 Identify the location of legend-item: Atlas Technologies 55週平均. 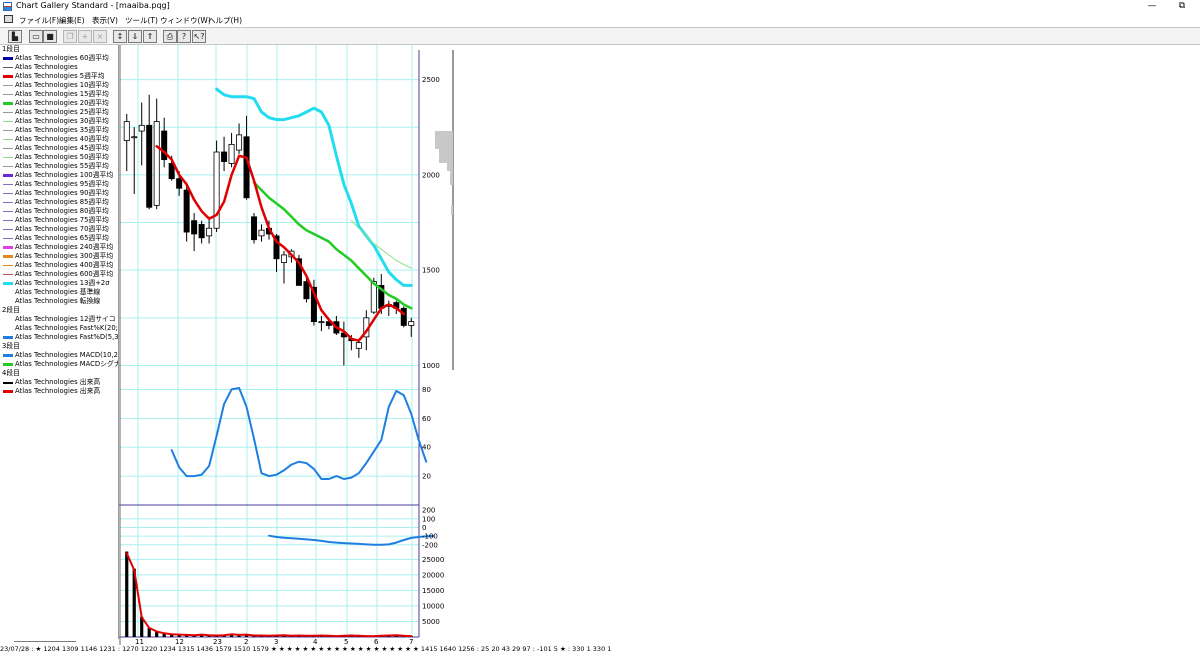
(59, 166).